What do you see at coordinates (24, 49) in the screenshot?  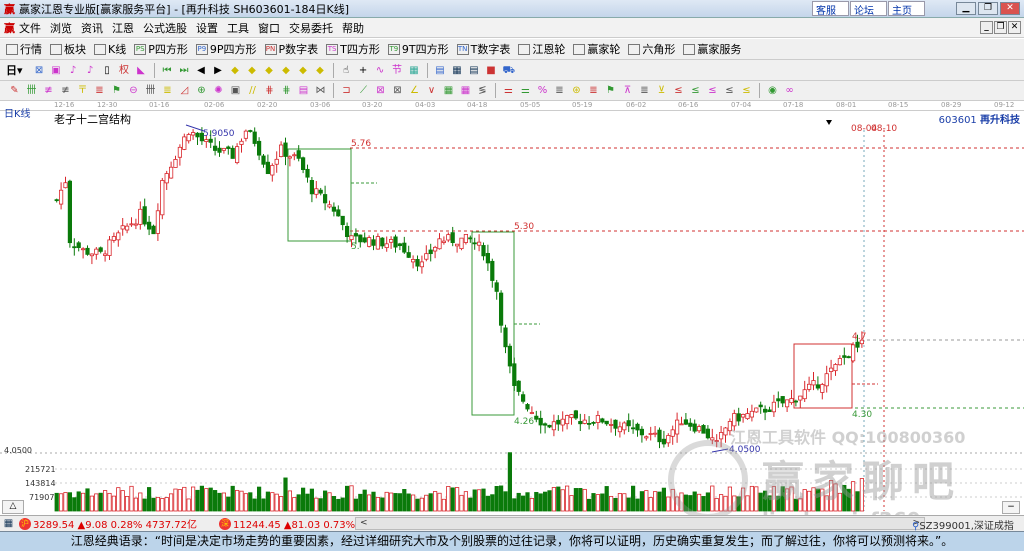 I see `toolbar-quote-table: 行情` at bounding box center [24, 49].